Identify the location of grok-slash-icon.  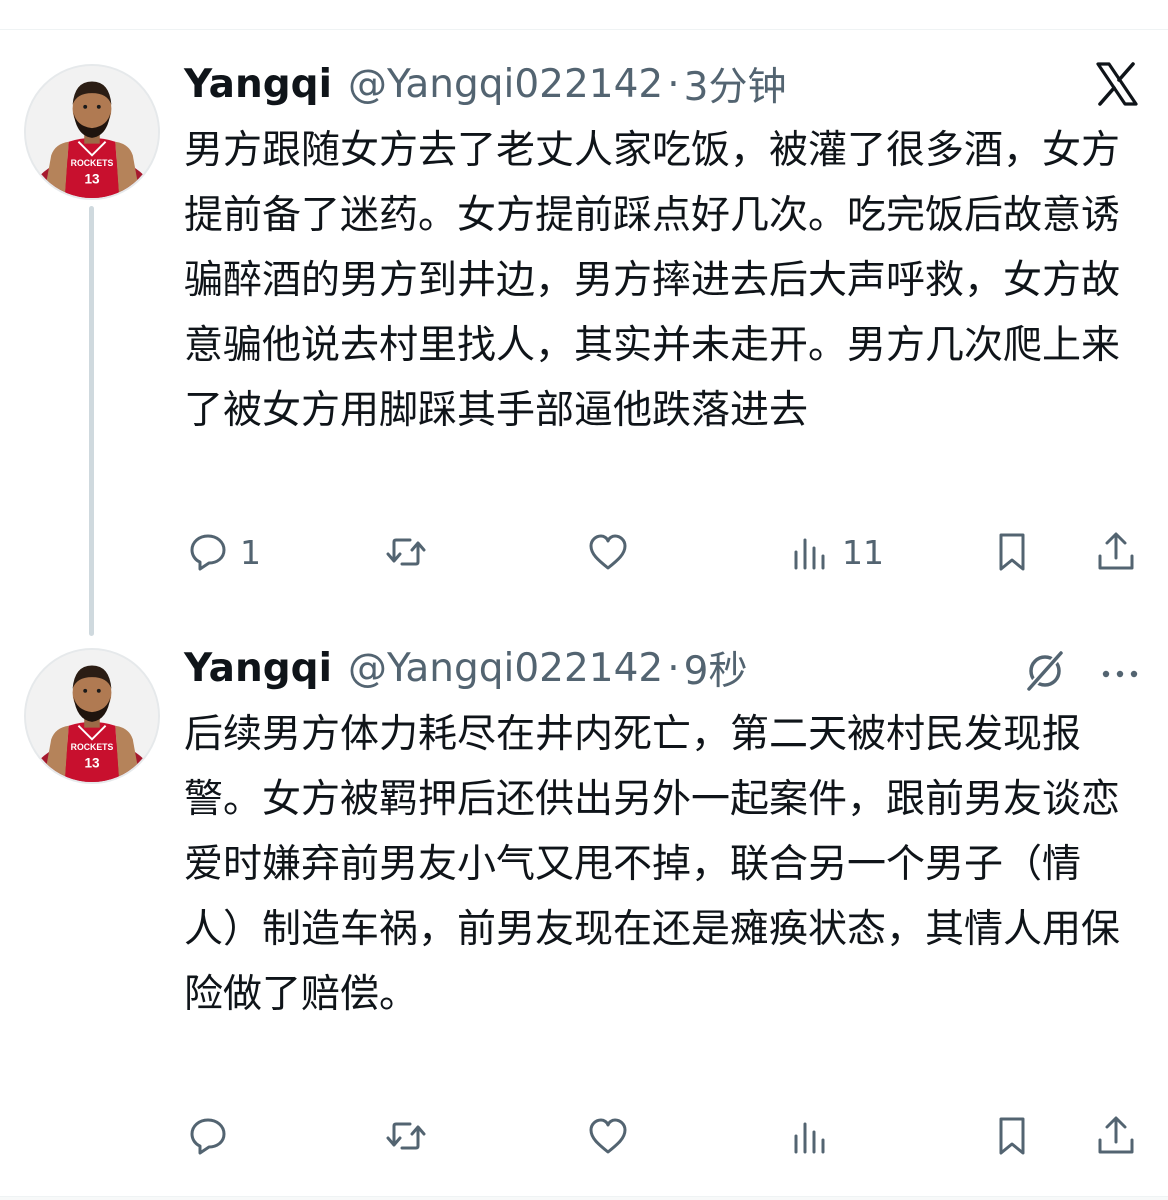
(1045, 671).